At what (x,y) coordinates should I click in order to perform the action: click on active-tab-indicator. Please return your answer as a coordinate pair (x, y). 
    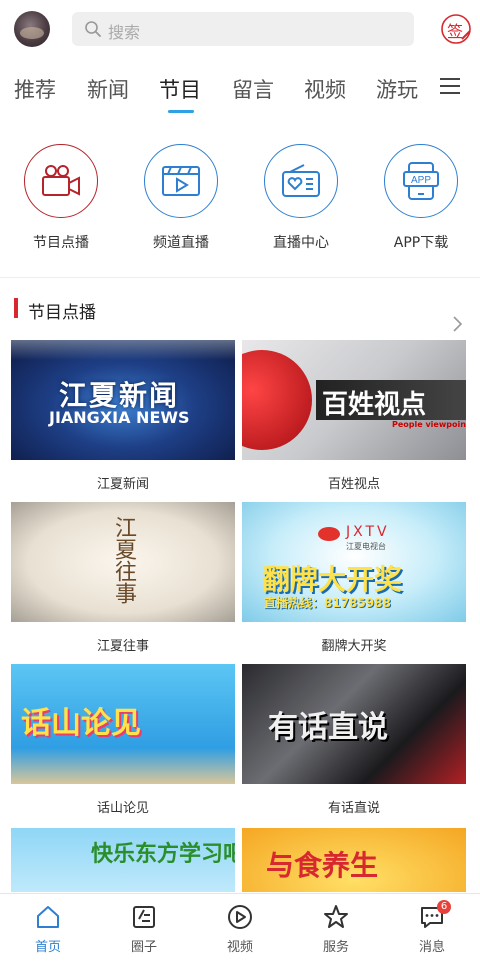
    Looking at the image, I should click on (181, 111).